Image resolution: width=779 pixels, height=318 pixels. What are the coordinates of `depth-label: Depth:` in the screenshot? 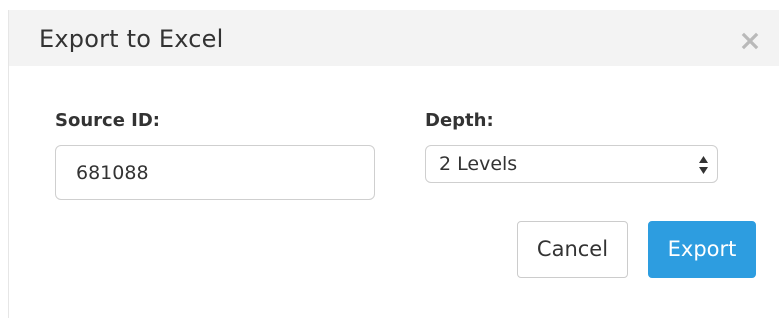 It's located at (459, 120).